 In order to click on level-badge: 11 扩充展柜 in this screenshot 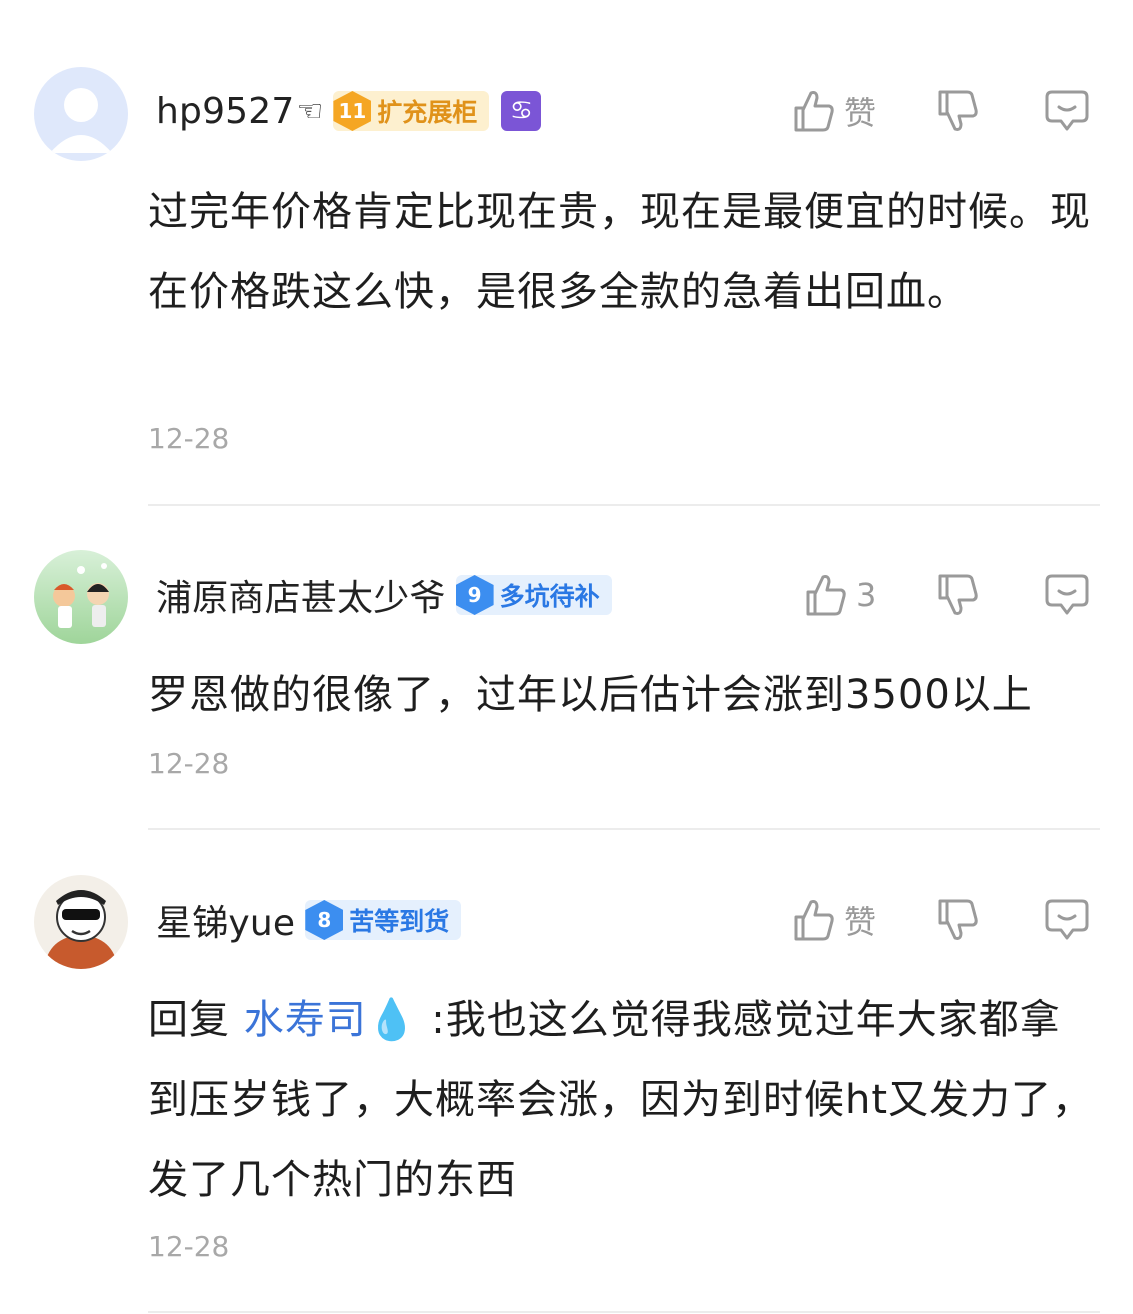, I will do `click(411, 111)`.